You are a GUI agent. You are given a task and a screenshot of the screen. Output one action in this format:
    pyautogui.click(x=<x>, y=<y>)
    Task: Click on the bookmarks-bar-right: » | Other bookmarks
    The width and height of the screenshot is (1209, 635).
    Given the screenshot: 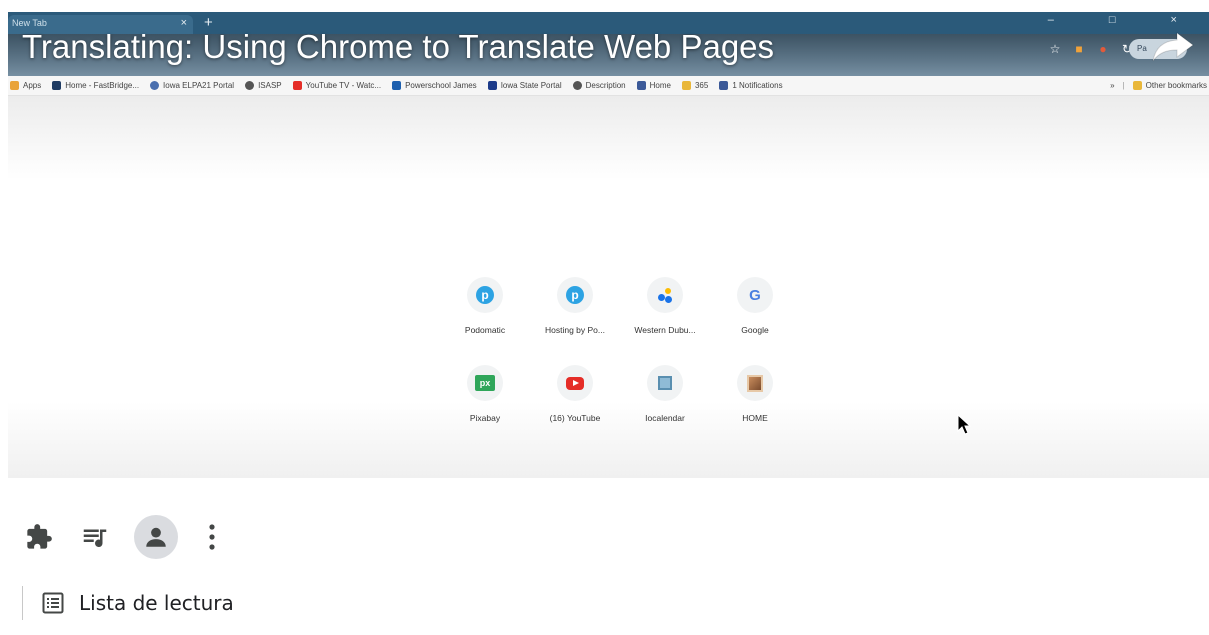 What is the action you would take?
    pyautogui.click(x=1158, y=85)
    